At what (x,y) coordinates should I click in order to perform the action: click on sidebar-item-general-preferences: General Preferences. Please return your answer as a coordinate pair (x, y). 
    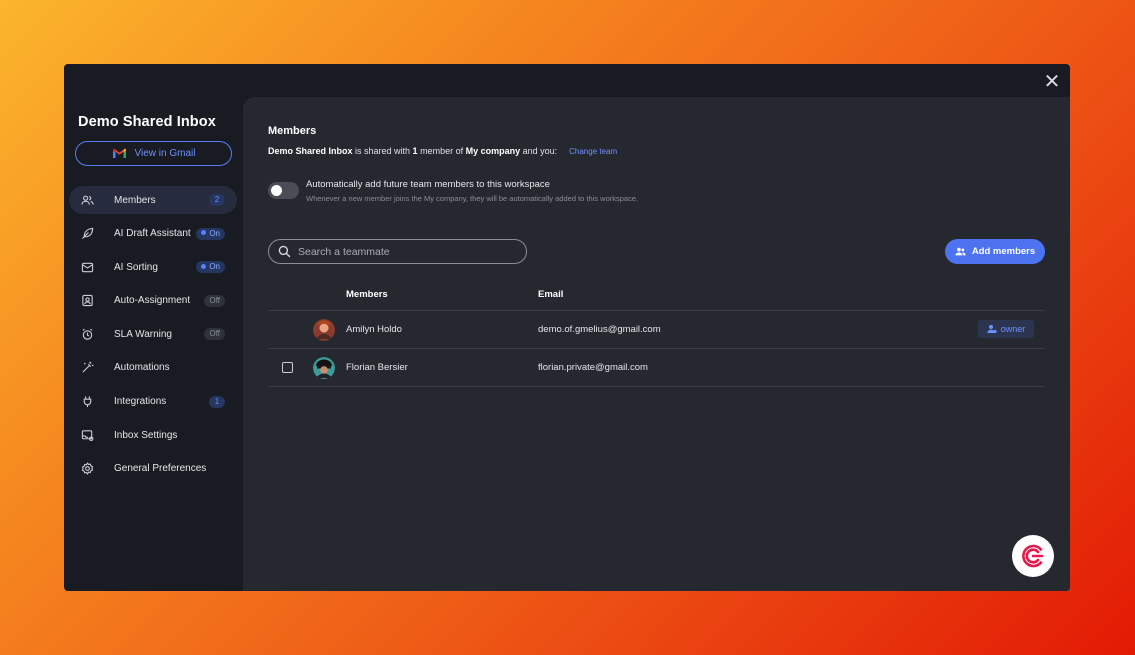
    Looking at the image, I should click on (153, 469).